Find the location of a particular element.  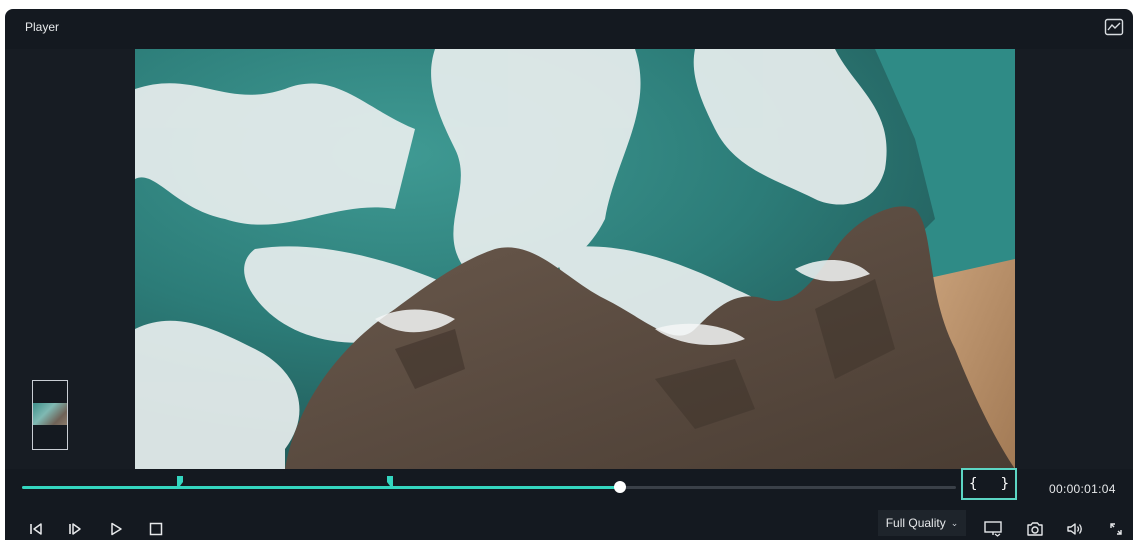

previous-frame-button is located at coordinates (36, 529).